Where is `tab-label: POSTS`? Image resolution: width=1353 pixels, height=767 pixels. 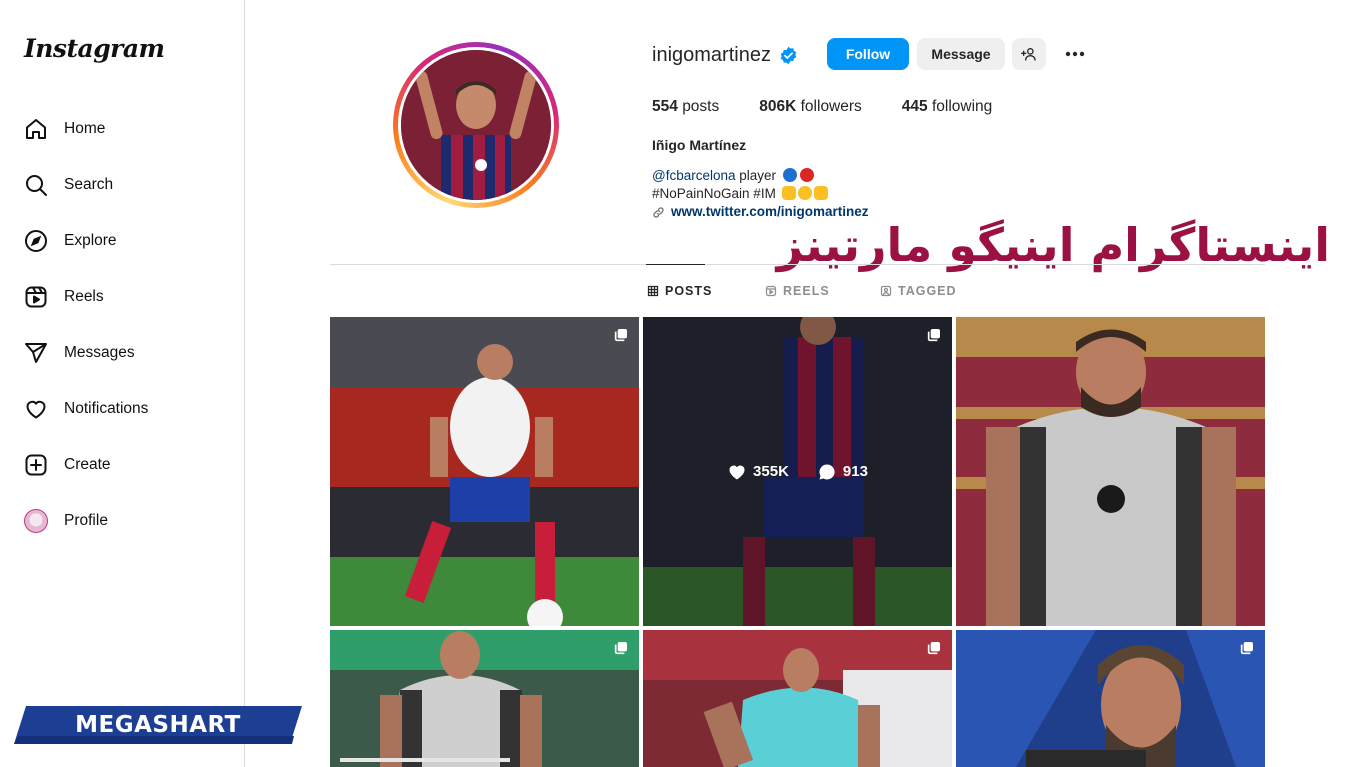 tab-label: POSTS is located at coordinates (689, 291).